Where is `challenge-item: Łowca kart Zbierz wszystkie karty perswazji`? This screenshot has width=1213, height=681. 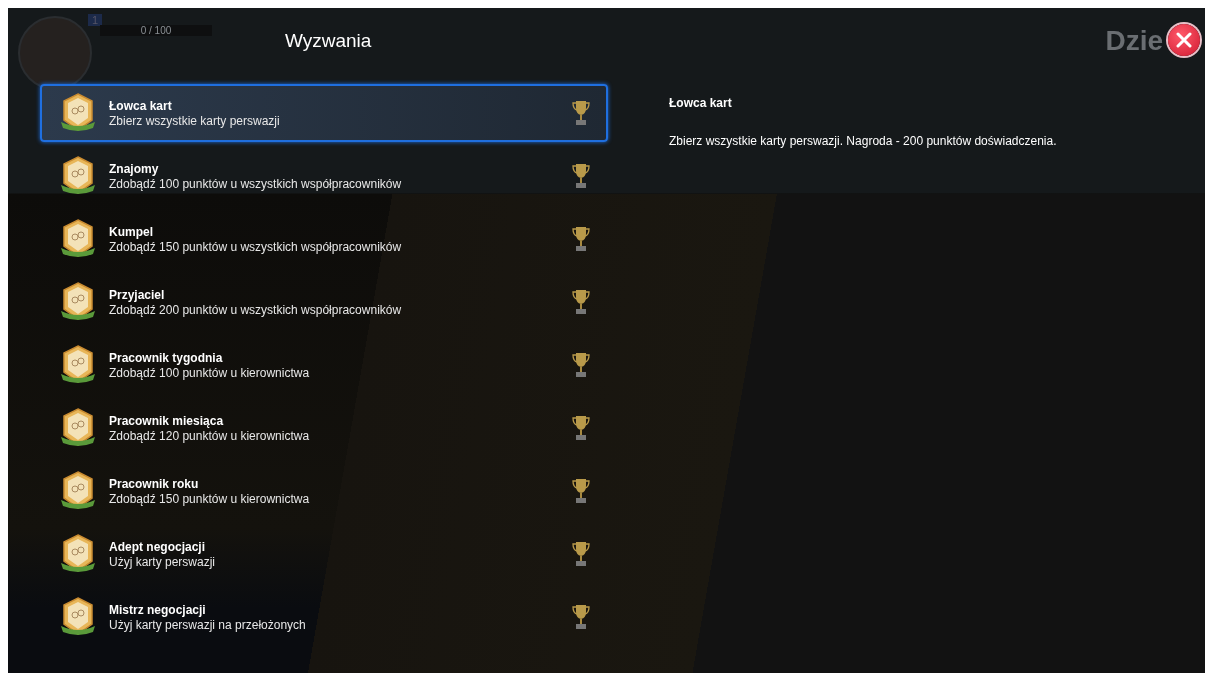 challenge-item: Łowca kart Zbierz wszystkie karty perswazji is located at coordinates (324, 113).